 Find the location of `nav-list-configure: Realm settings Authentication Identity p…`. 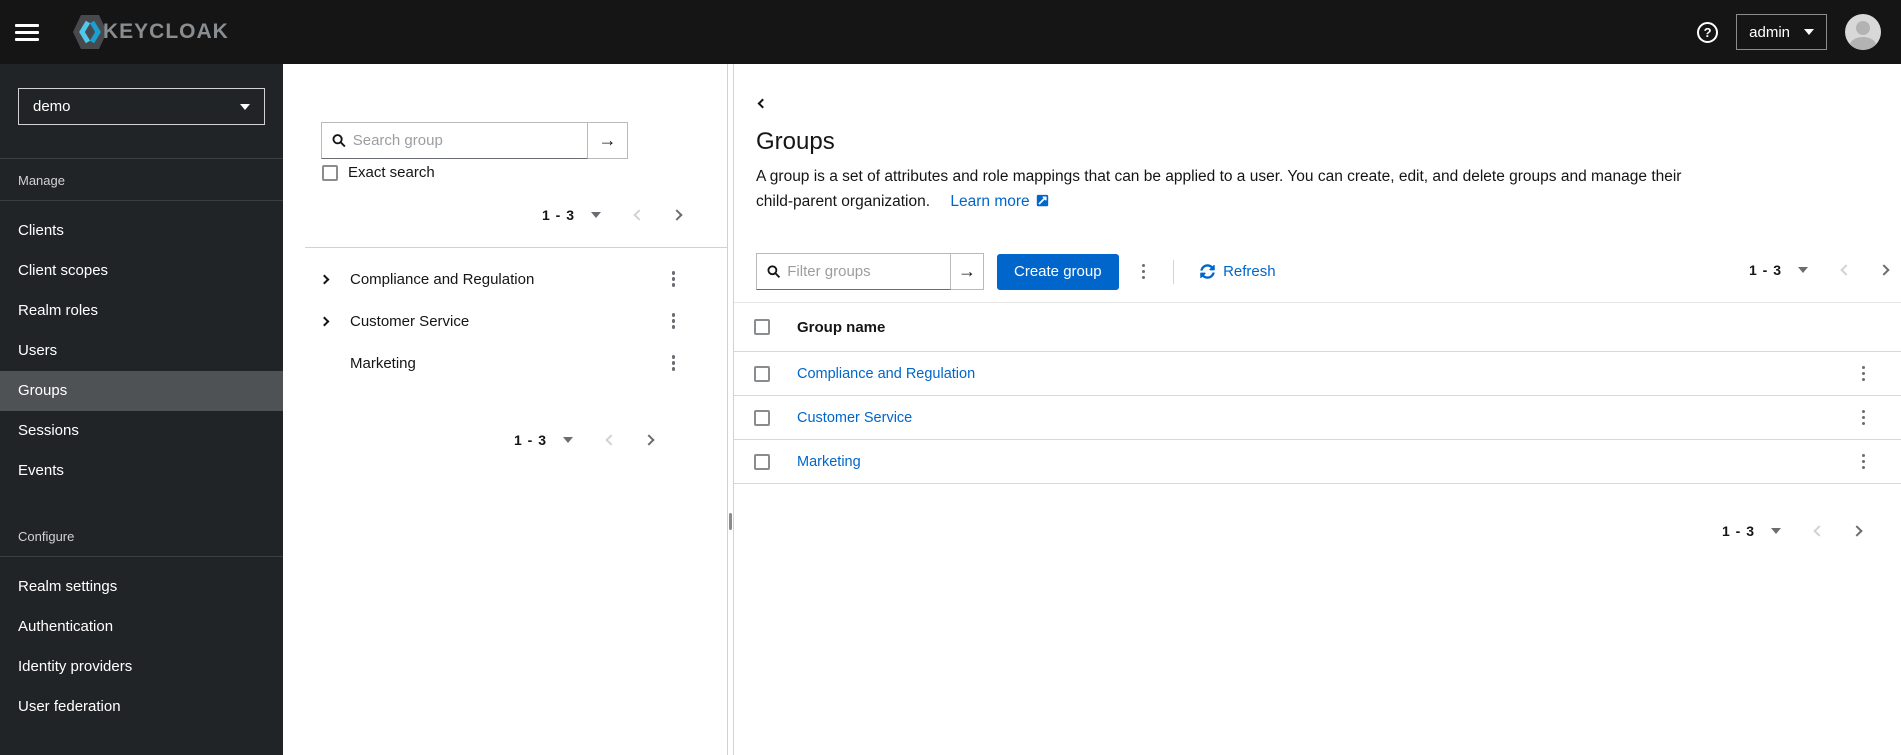

nav-list-configure: Realm settings Authentication Identity p… is located at coordinates (141, 647).